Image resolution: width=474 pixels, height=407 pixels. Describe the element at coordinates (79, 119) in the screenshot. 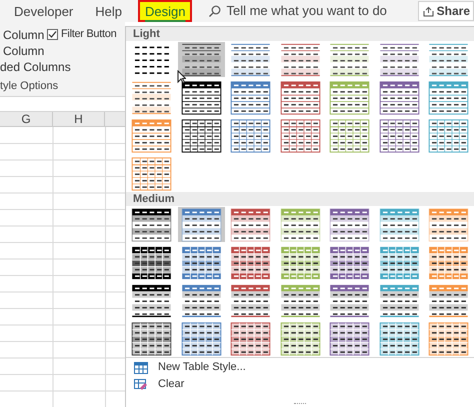

I see `column-header: H` at that location.